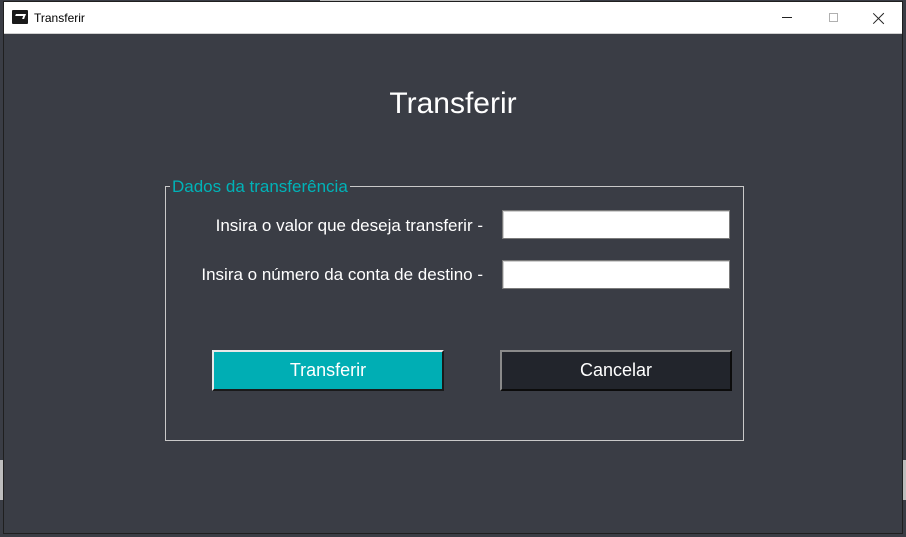  I want to click on account-number-label: Insira o número da conta de destino -, so click(342, 274).